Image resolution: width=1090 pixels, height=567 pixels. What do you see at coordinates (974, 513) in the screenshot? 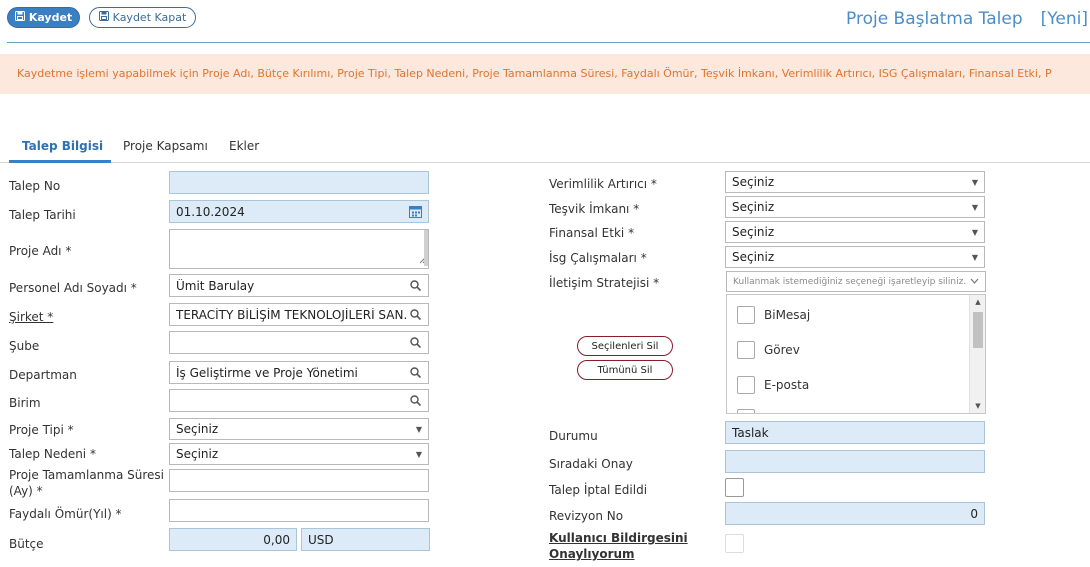
I see `revizyon-value: 0` at bounding box center [974, 513].